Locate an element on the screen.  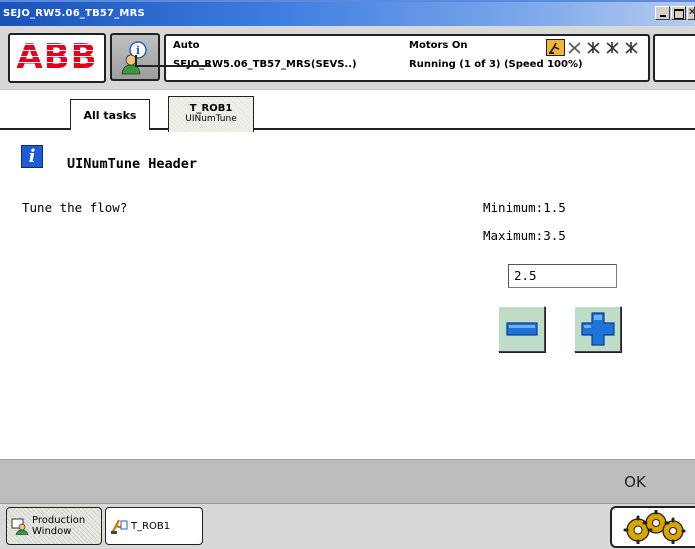
decrease-button is located at coordinates (521, 329).